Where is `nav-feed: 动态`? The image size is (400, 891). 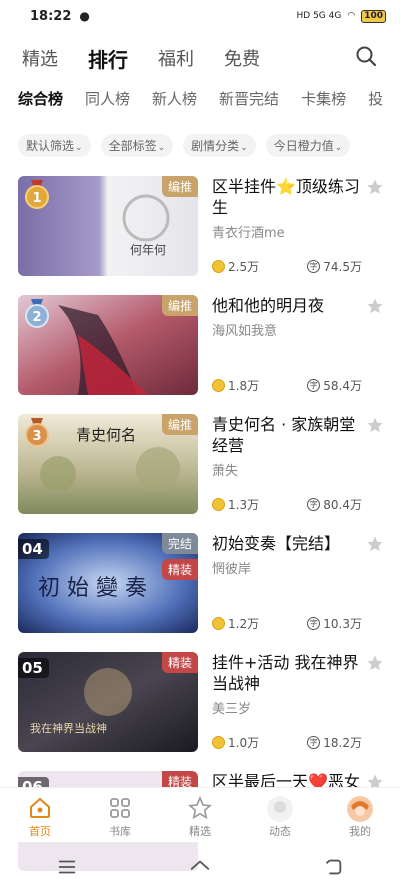
nav-feed: 动态 is located at coordinates (280, 815).